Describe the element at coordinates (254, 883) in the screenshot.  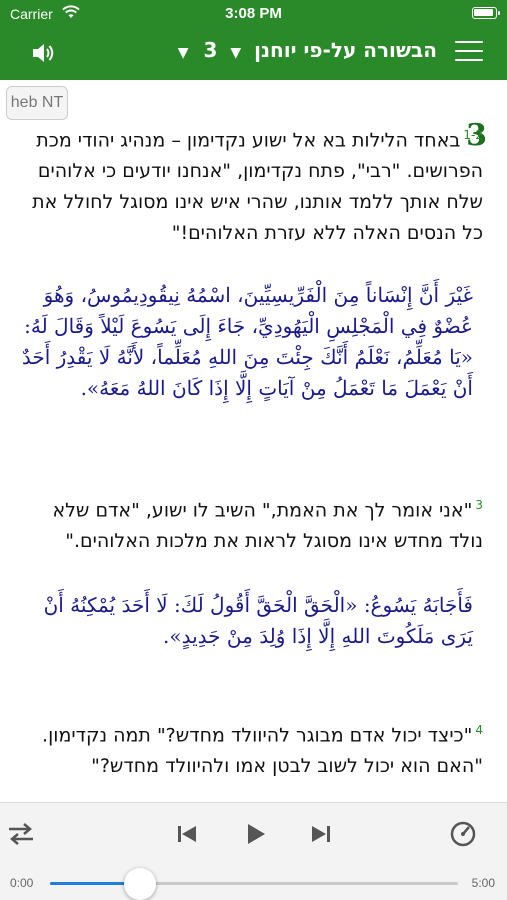
I see `progress-track` at that location.